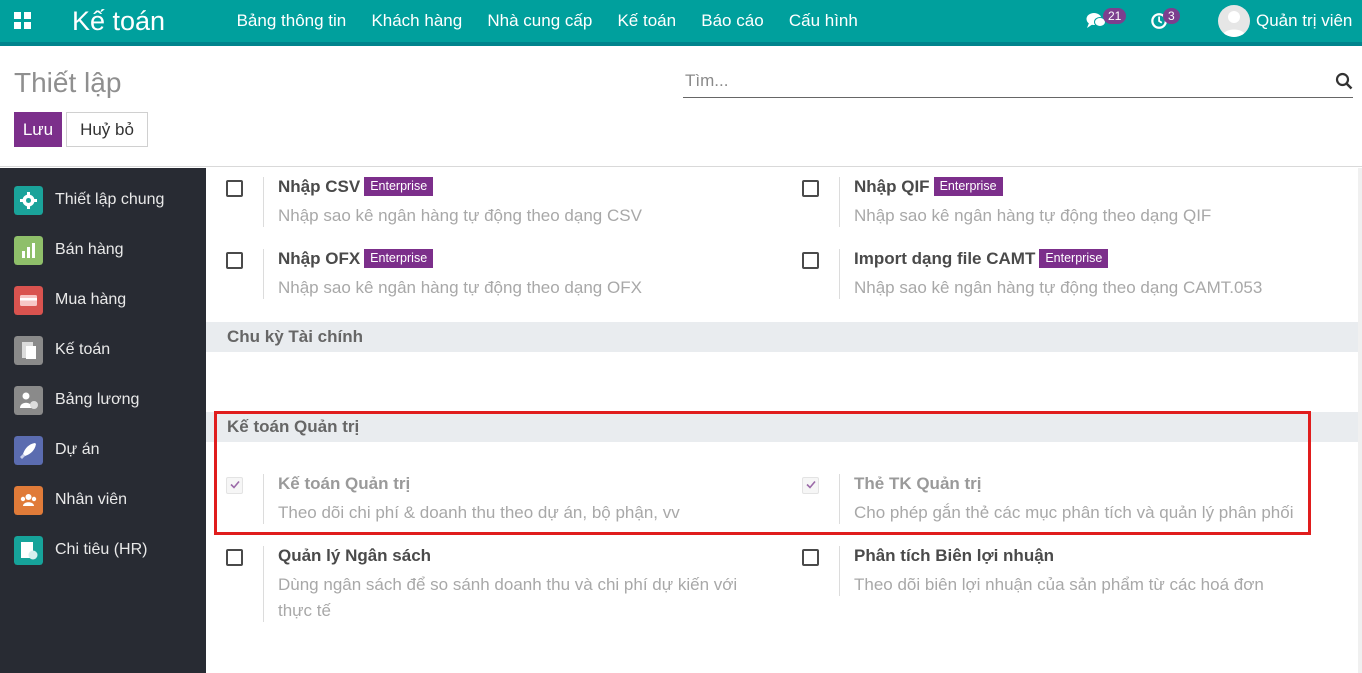 This screenshot has width=1362, height=673. What do you see at coordinates (83, 349) in the screenshot?
I see `sidebar-item-label: Kế toán` at bounding box center [83, 349].